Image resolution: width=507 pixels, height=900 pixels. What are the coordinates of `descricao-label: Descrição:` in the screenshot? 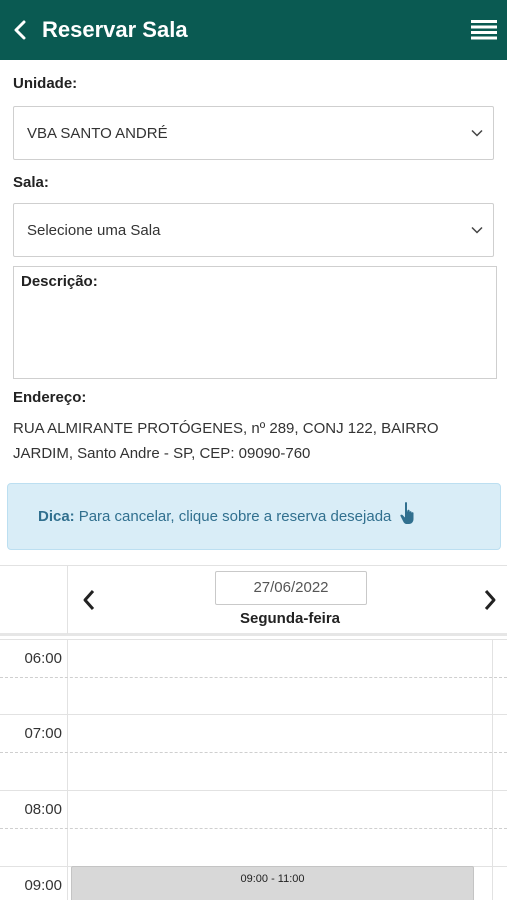 It's located at (59, 281).